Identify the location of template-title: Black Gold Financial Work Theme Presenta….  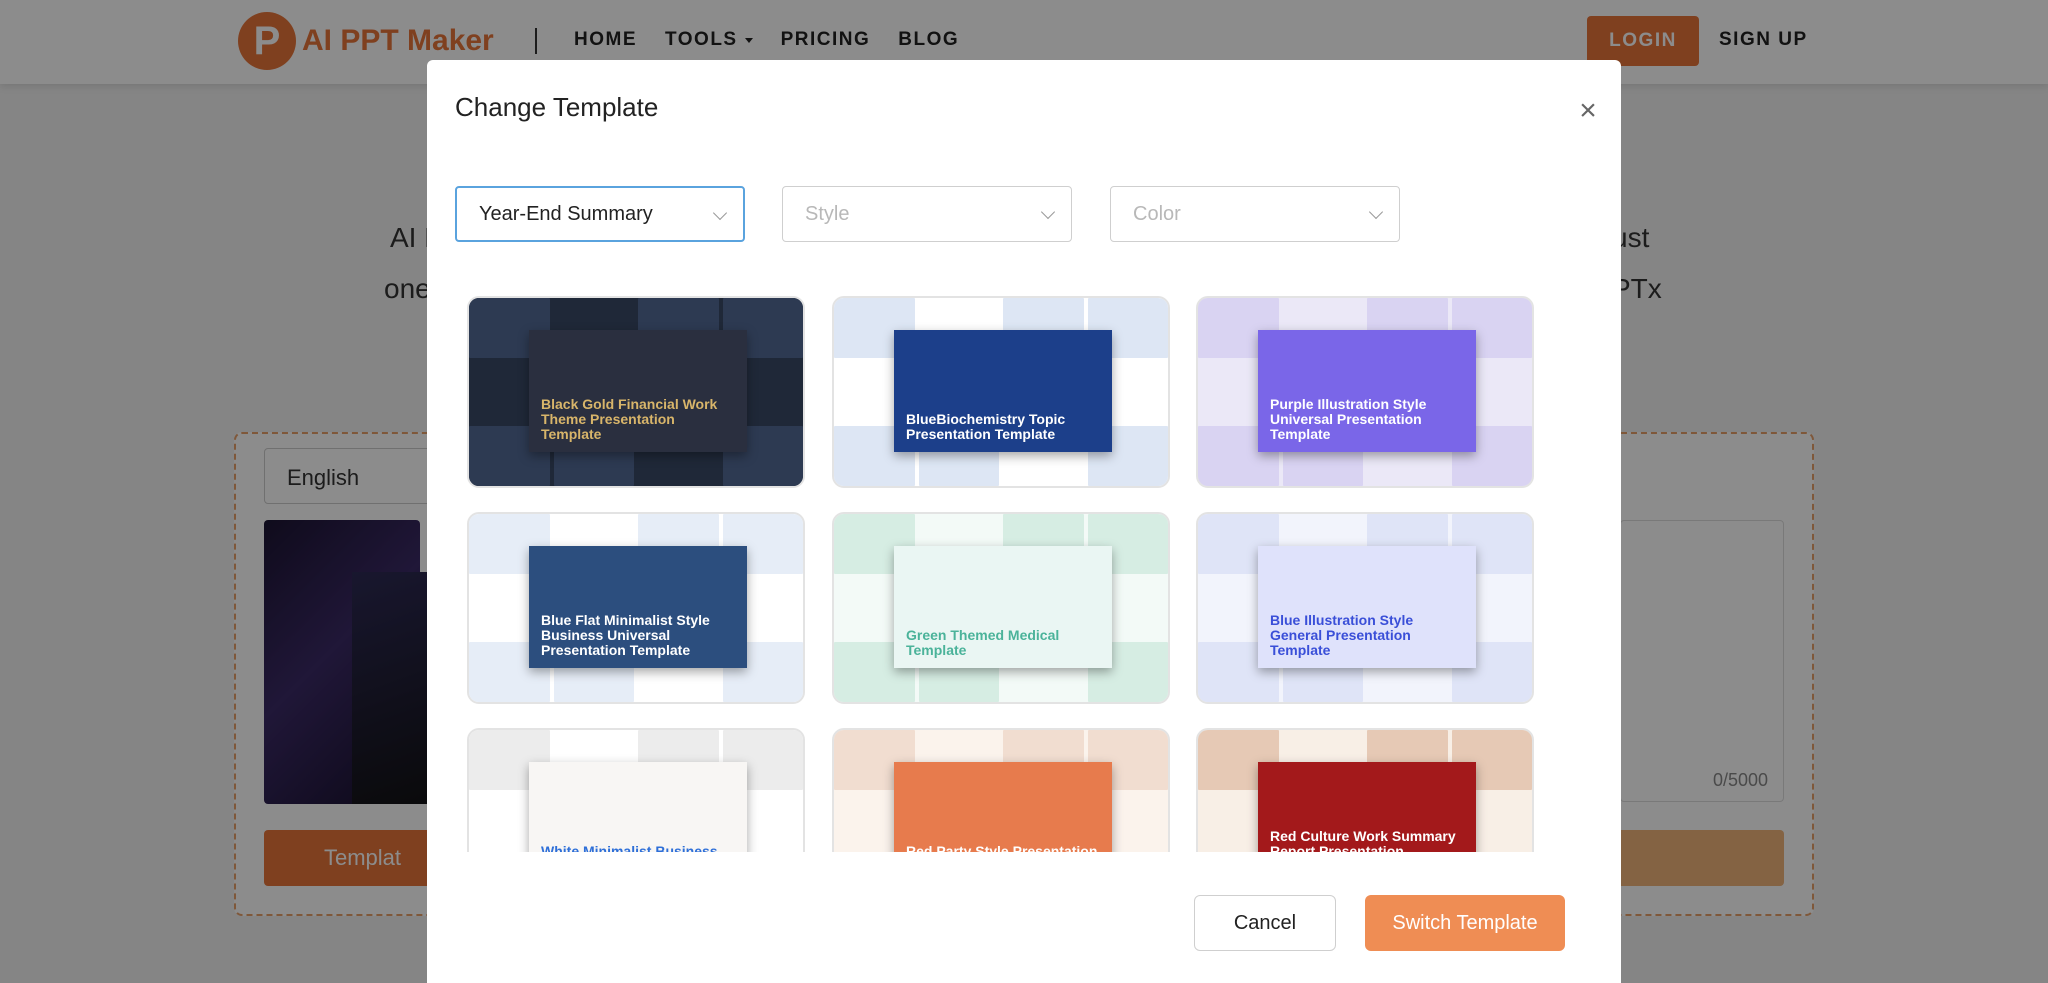
(629, 419).